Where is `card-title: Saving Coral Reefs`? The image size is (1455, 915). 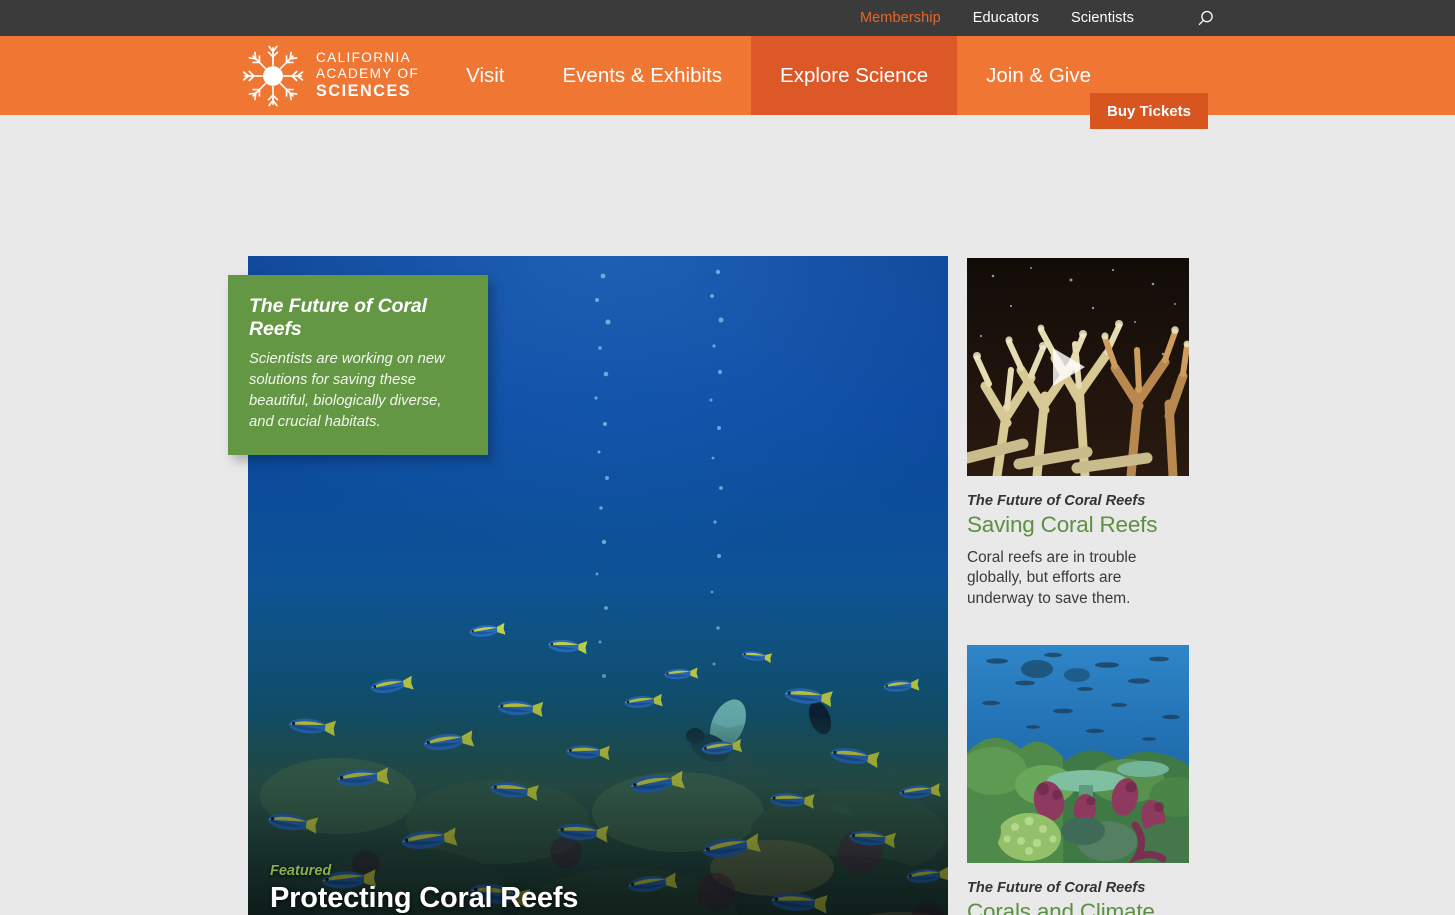
card-title: Saving Coral Reefs is located at coordinates (1078, 525).